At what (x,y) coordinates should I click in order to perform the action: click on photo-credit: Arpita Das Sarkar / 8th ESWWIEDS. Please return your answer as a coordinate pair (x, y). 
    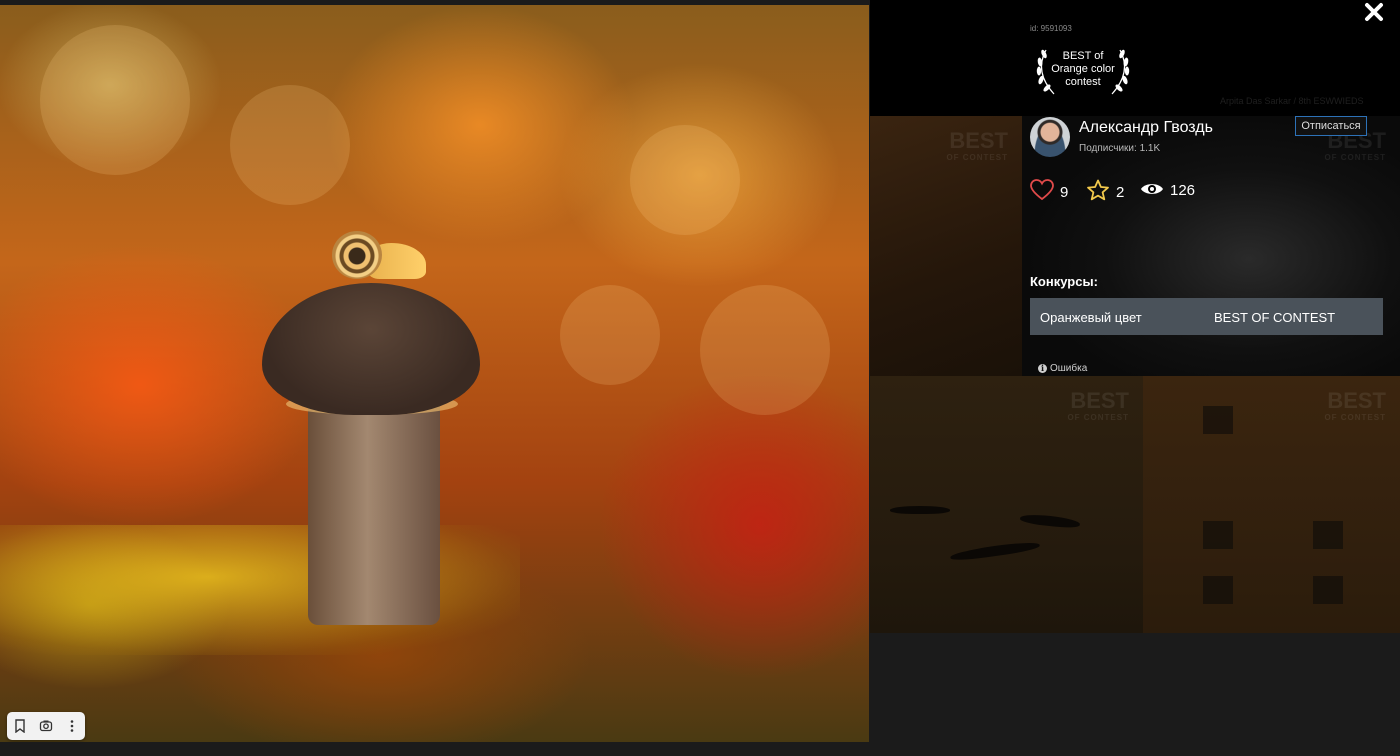
    Looking at the image, I should click on (1292, 101).